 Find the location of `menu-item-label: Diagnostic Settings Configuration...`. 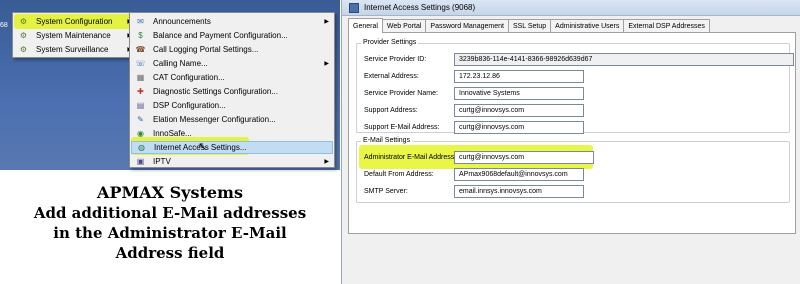

menu-item-label: Diagnostic Settings Configuration... is located at coordinates (215, 91).